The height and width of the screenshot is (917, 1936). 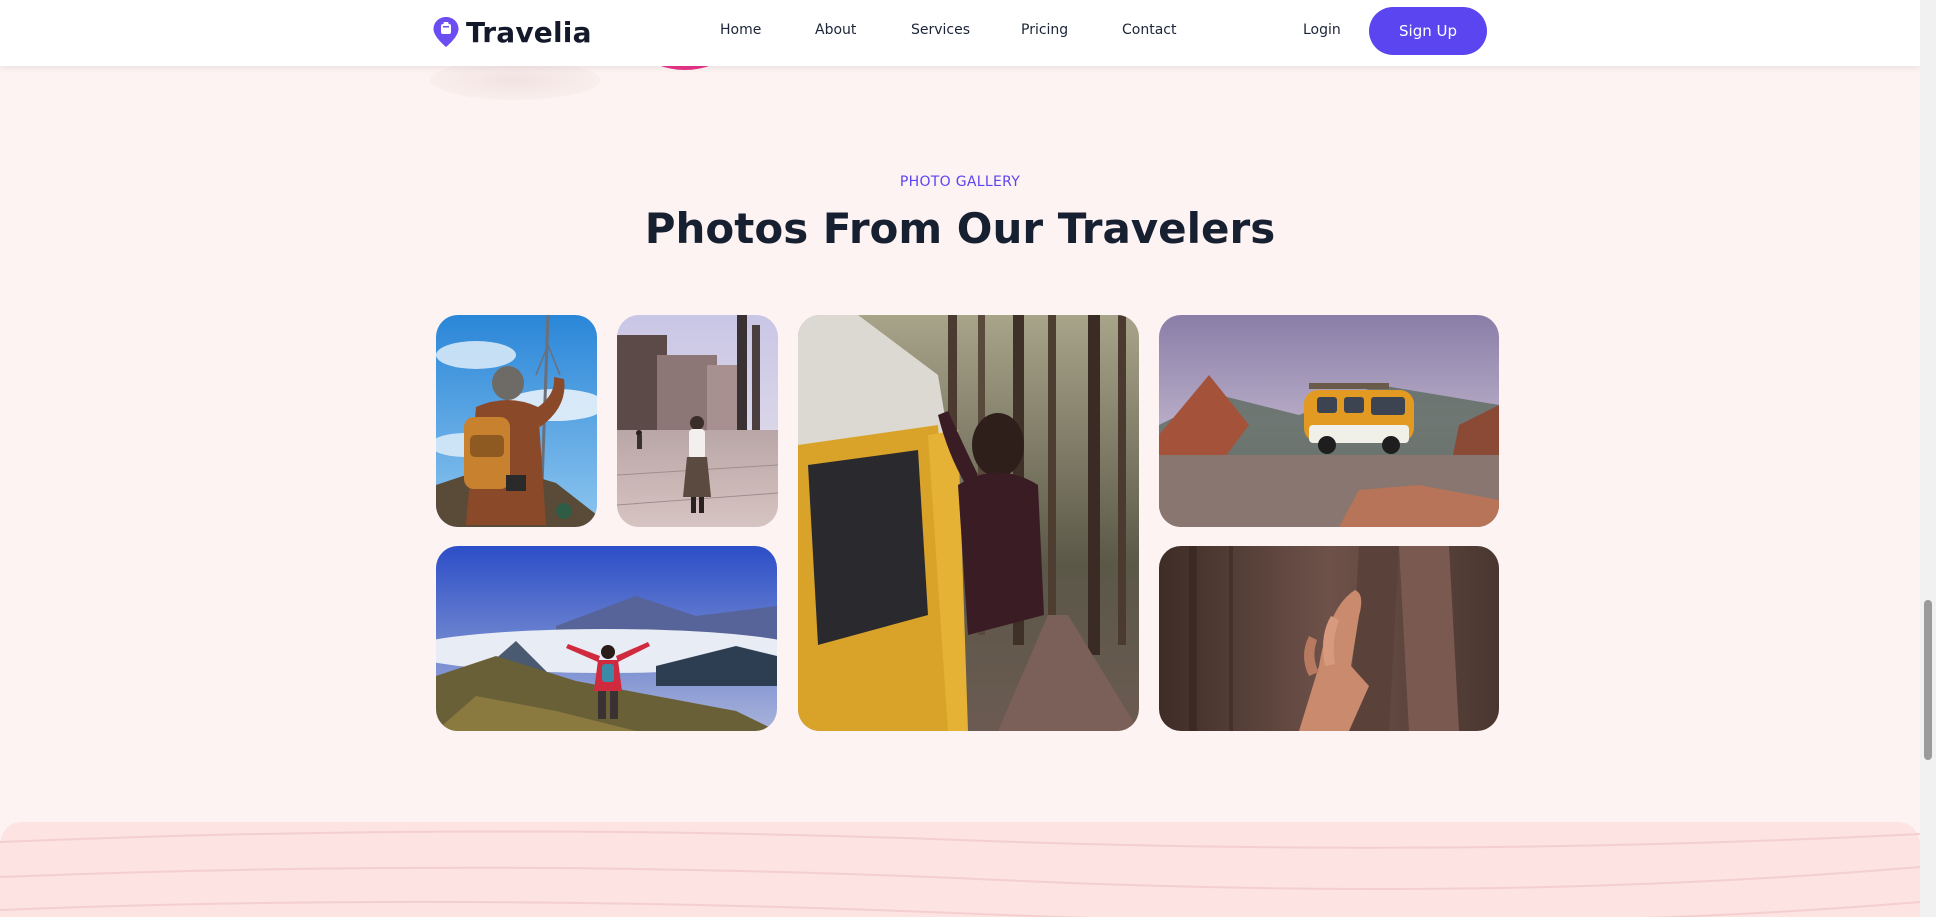 What do you see at coordinates (1428, 31) in the screenshot?
I see `signup-button: Sign Up` at bounding box center [1428, 31].